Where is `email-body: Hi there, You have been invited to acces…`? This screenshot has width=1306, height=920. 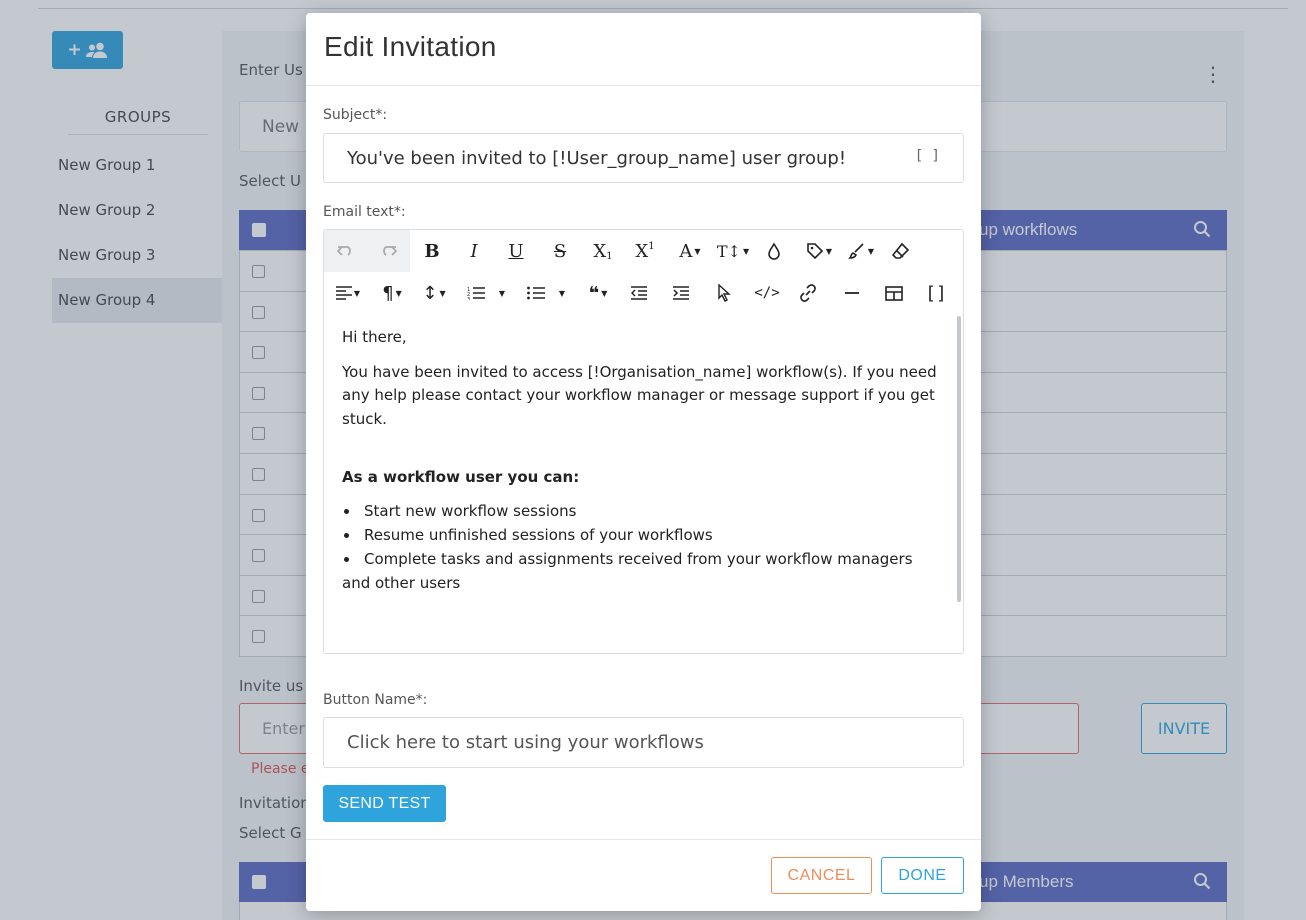 email-body: Hi there, You have been invited to acces… is located at coordinates (641, 460).